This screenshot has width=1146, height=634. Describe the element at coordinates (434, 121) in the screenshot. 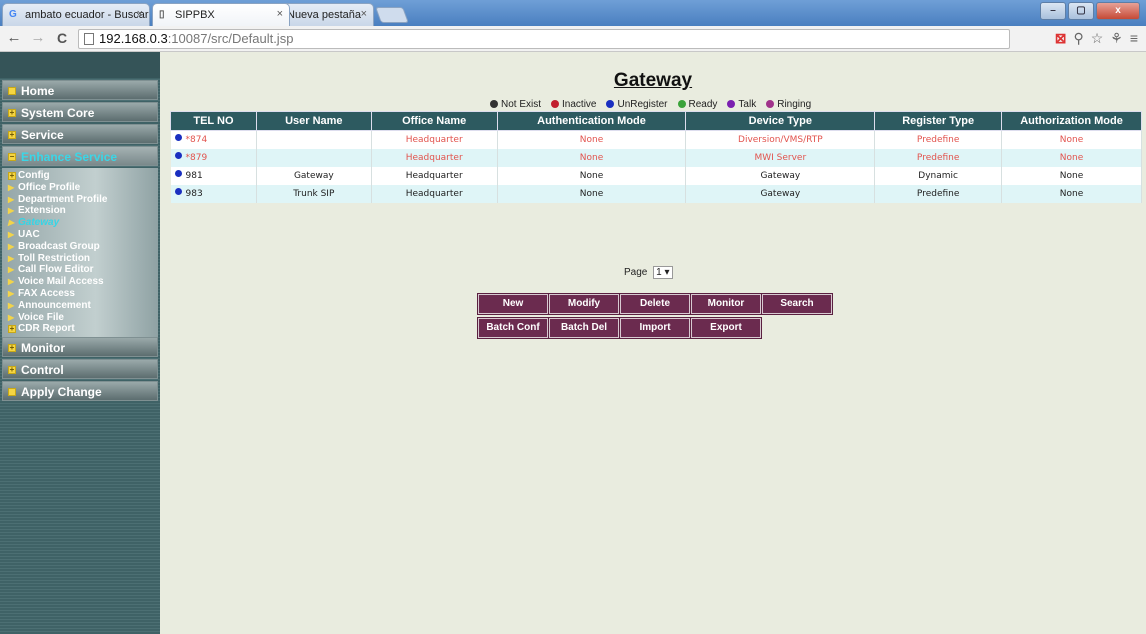

I see `col-office-name: Office Name` at that location.